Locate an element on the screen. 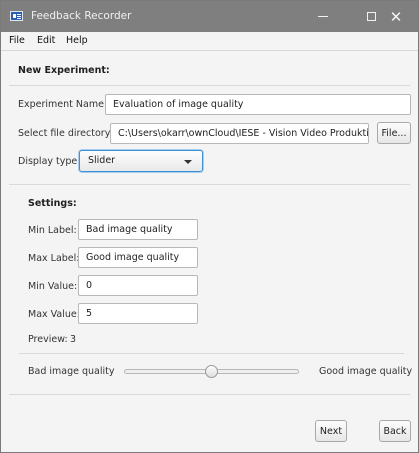  experiment-name-field: Evaluation of image quality is located at coordinates (258, 104).